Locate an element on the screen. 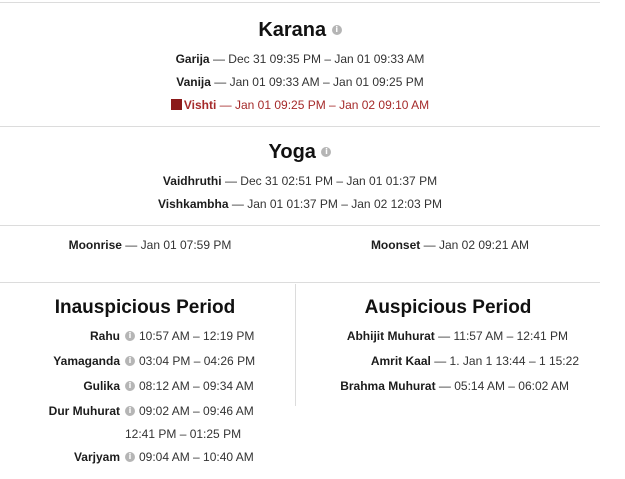  moonrise-label: Moonrise is located at coordinates (95, 245).